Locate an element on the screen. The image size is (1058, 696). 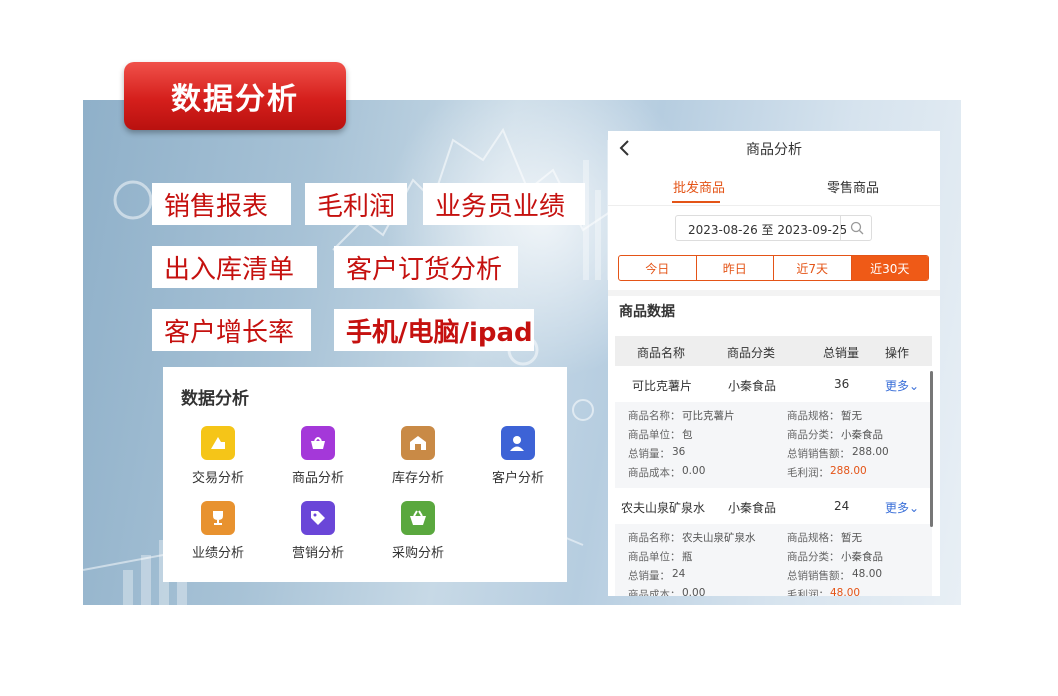
grid-item-inventory: 库存分析 is located at coordinates (418, 456).